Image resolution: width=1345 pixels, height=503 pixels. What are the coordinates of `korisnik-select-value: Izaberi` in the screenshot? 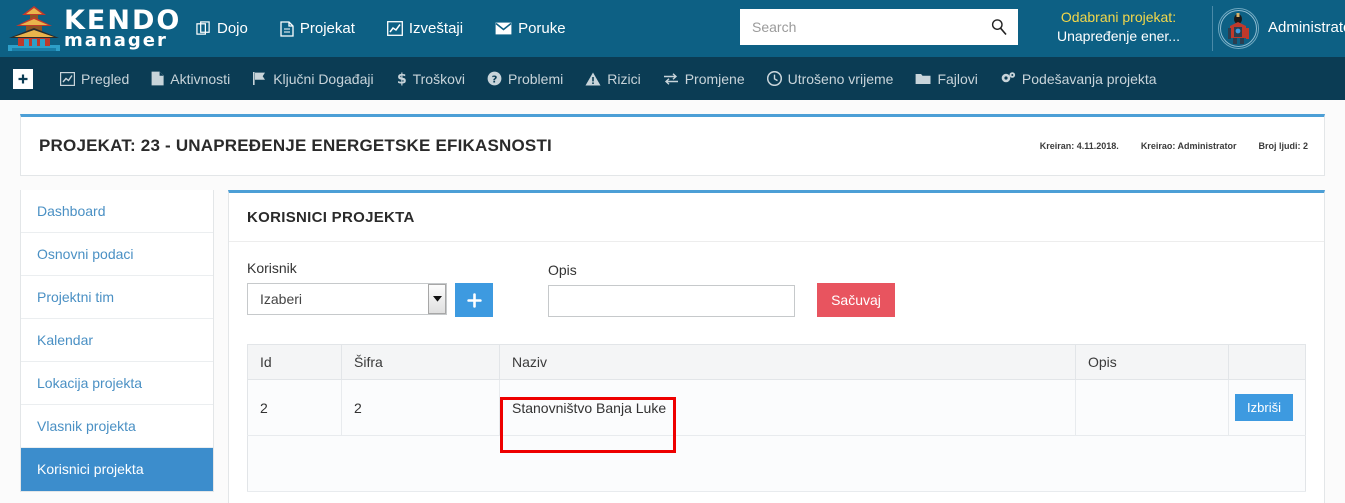 It's located at (281, 299).